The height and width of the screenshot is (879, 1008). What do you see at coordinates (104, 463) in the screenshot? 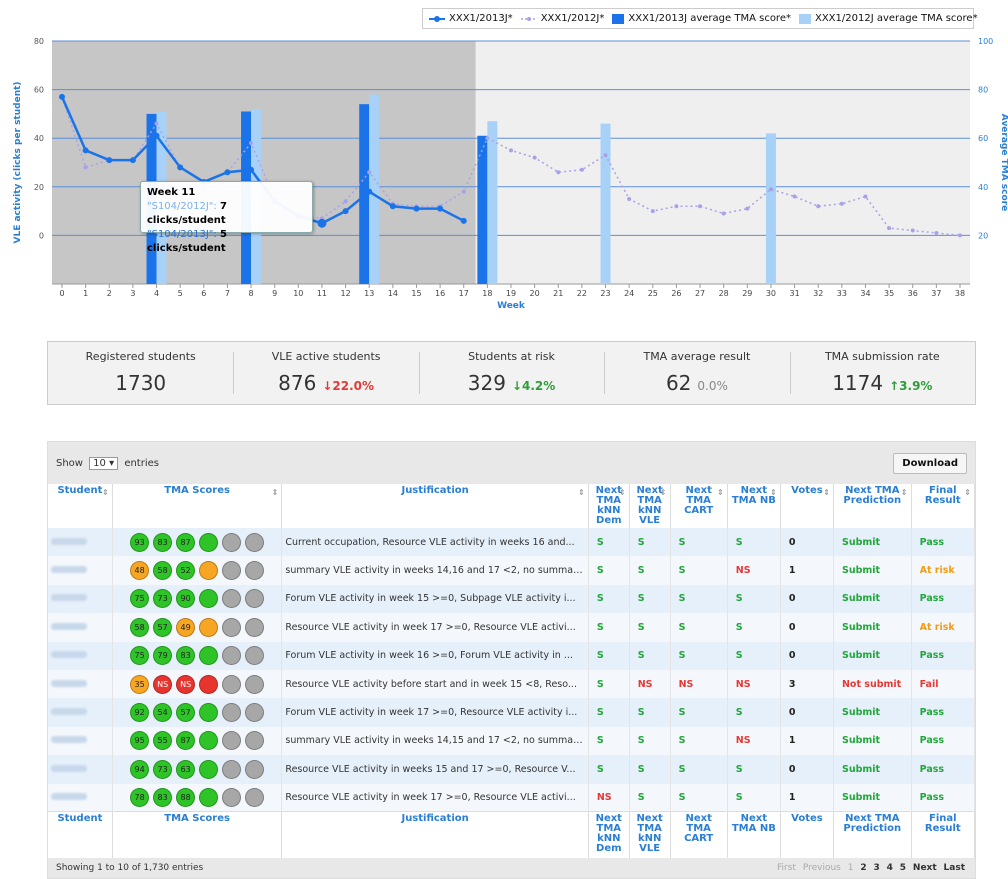
I see `entries-select: 10 ▾` at bounding box center [104, 463].